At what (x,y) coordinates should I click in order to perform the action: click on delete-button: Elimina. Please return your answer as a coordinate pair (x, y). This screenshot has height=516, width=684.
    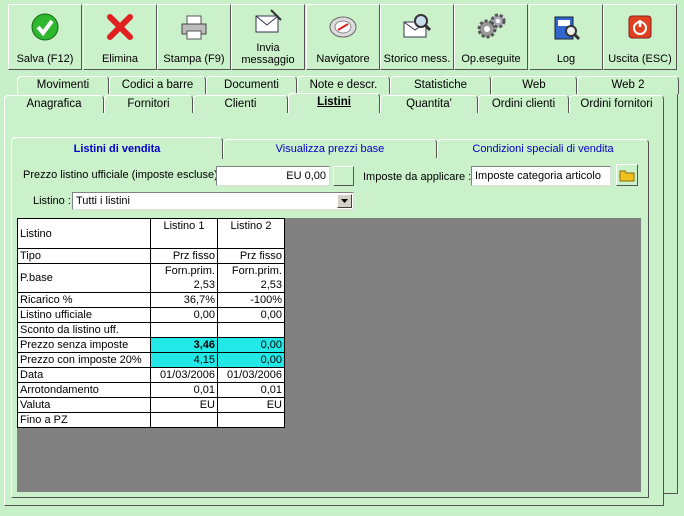
    Looking at the image, I should click on (120, 37).